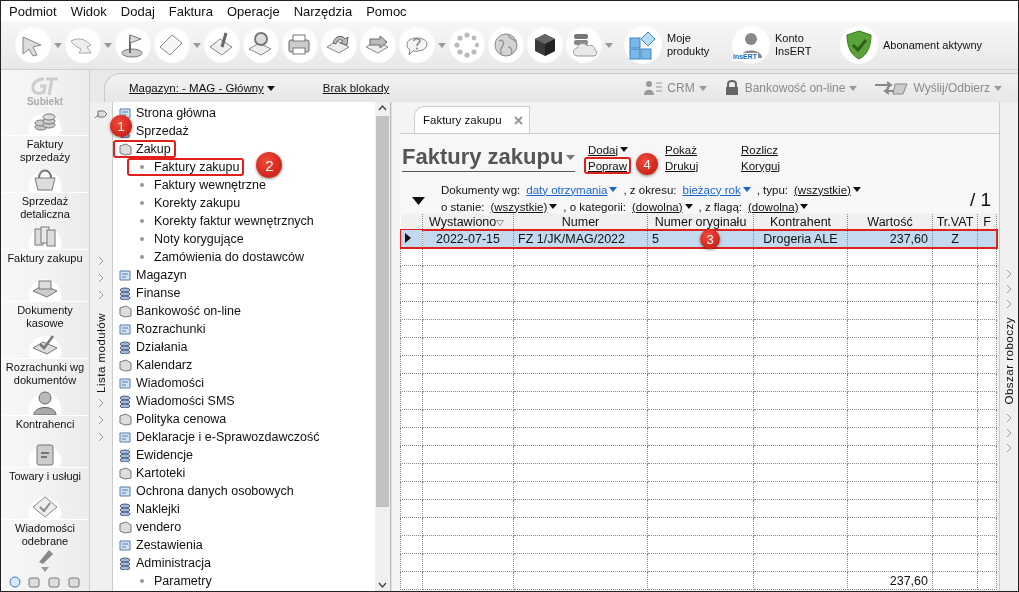 The height and width of the screenshot is (592, 1019). I want to click on tree-item: Parametry, so click(183, 581).